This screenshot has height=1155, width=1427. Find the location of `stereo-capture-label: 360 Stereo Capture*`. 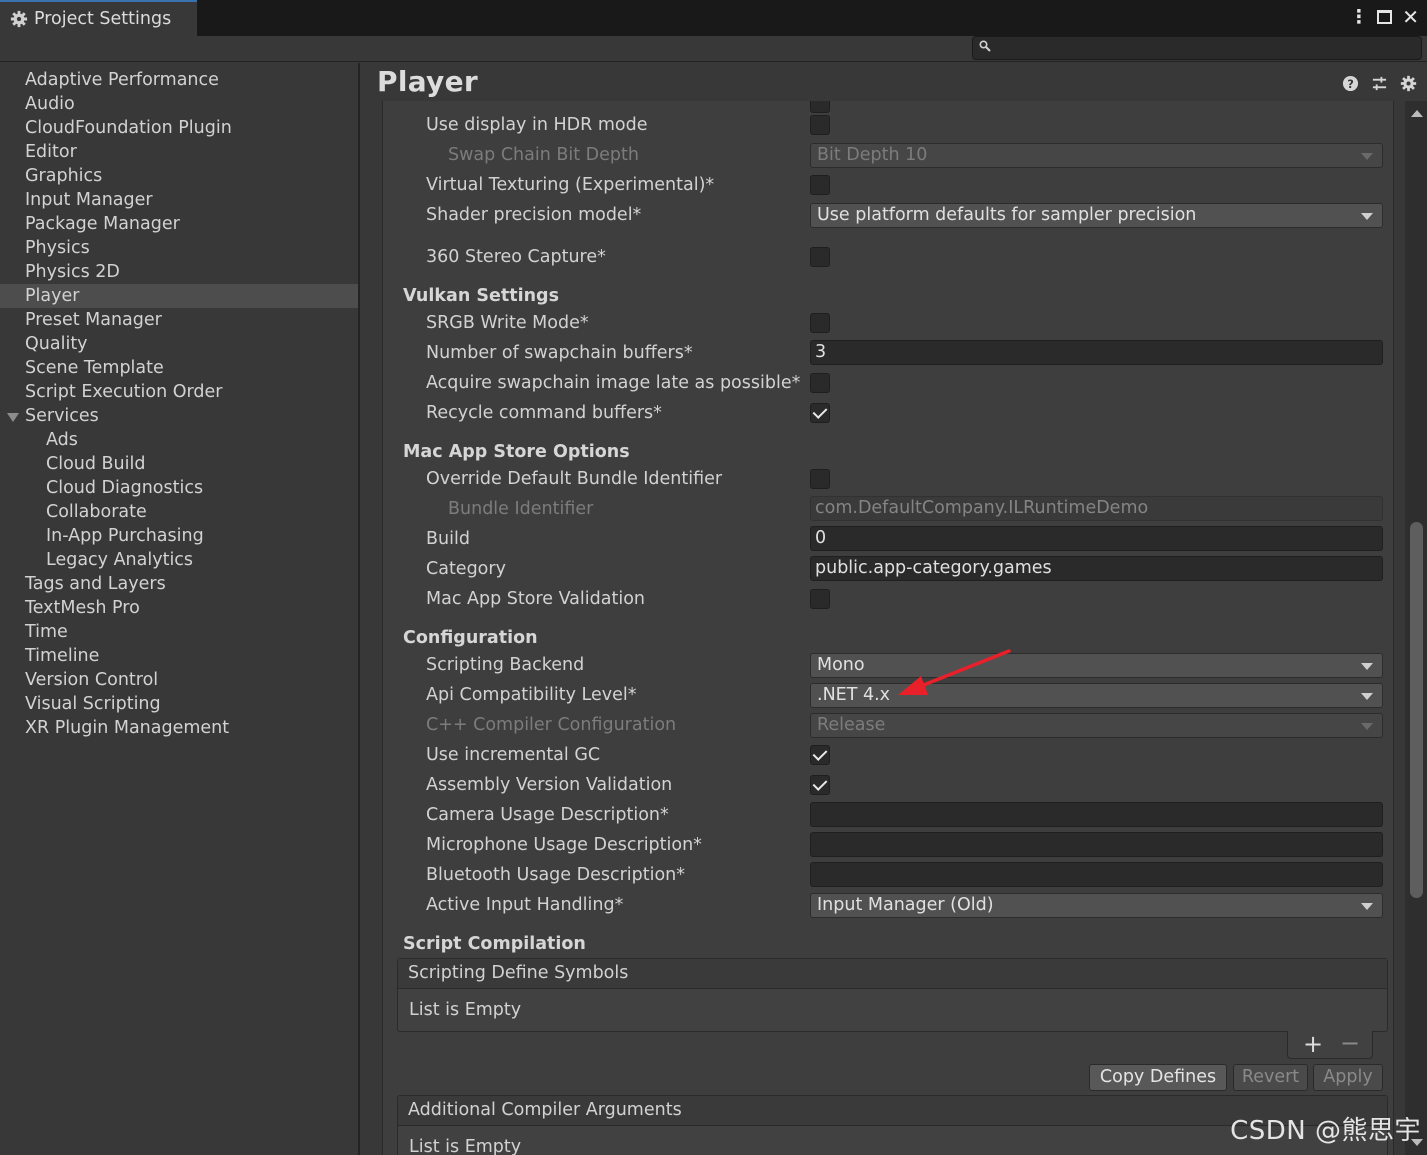

stereo-capture-label: 360 Stereo Capture* is located at coordinates (516, 257).